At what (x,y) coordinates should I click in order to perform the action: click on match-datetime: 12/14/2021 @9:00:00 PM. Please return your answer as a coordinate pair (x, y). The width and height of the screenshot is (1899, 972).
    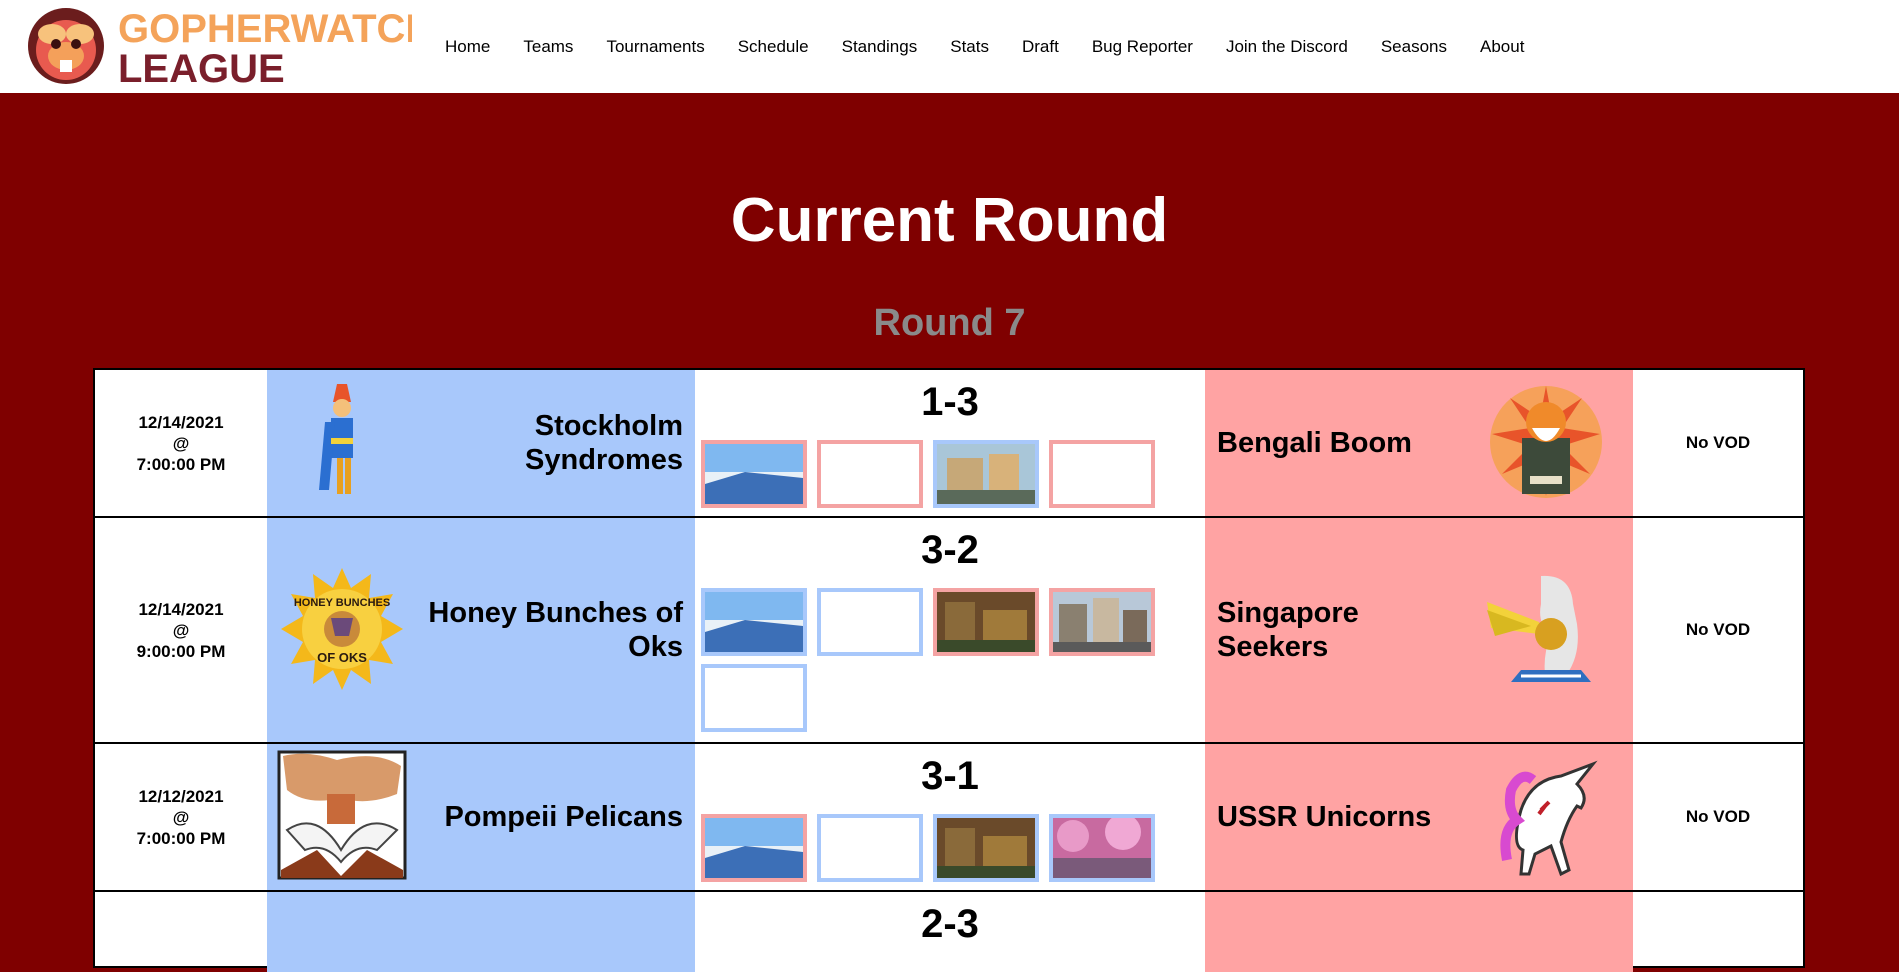
    Looking at the image, I should click on (181, 630).